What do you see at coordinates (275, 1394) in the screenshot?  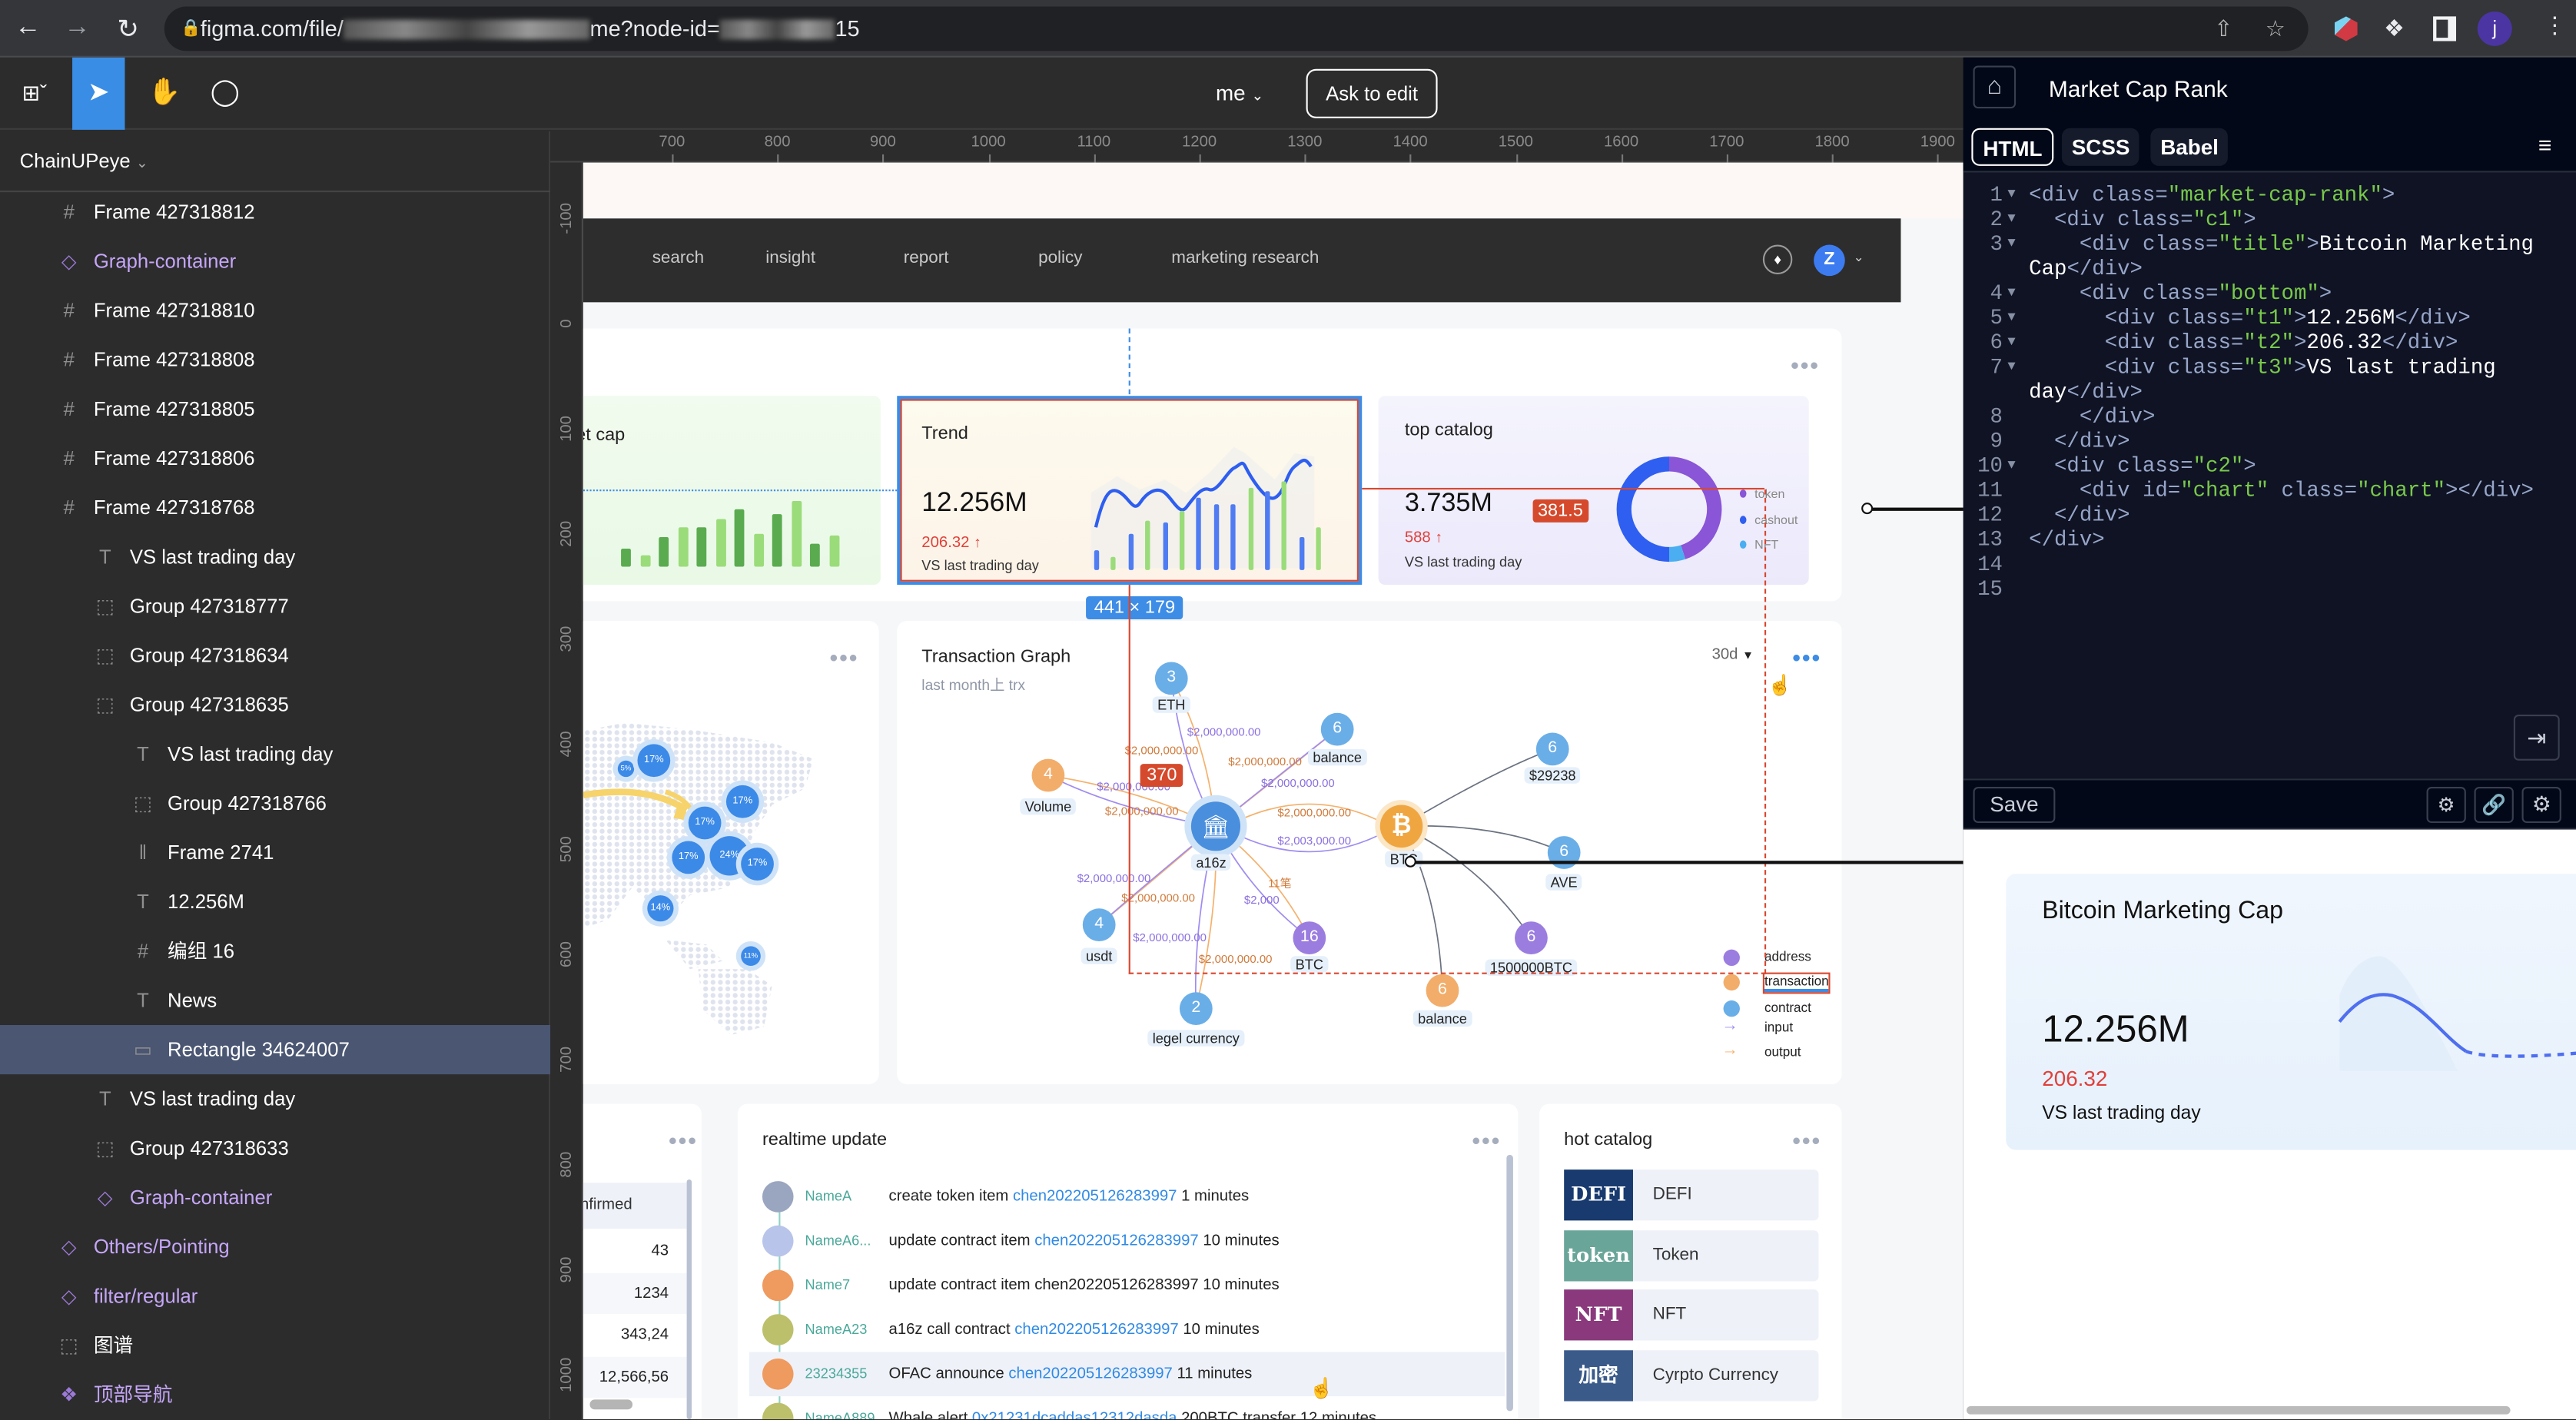 I see `layer-item: ❖ 顶部导航` at bounding box center [275, 1394].